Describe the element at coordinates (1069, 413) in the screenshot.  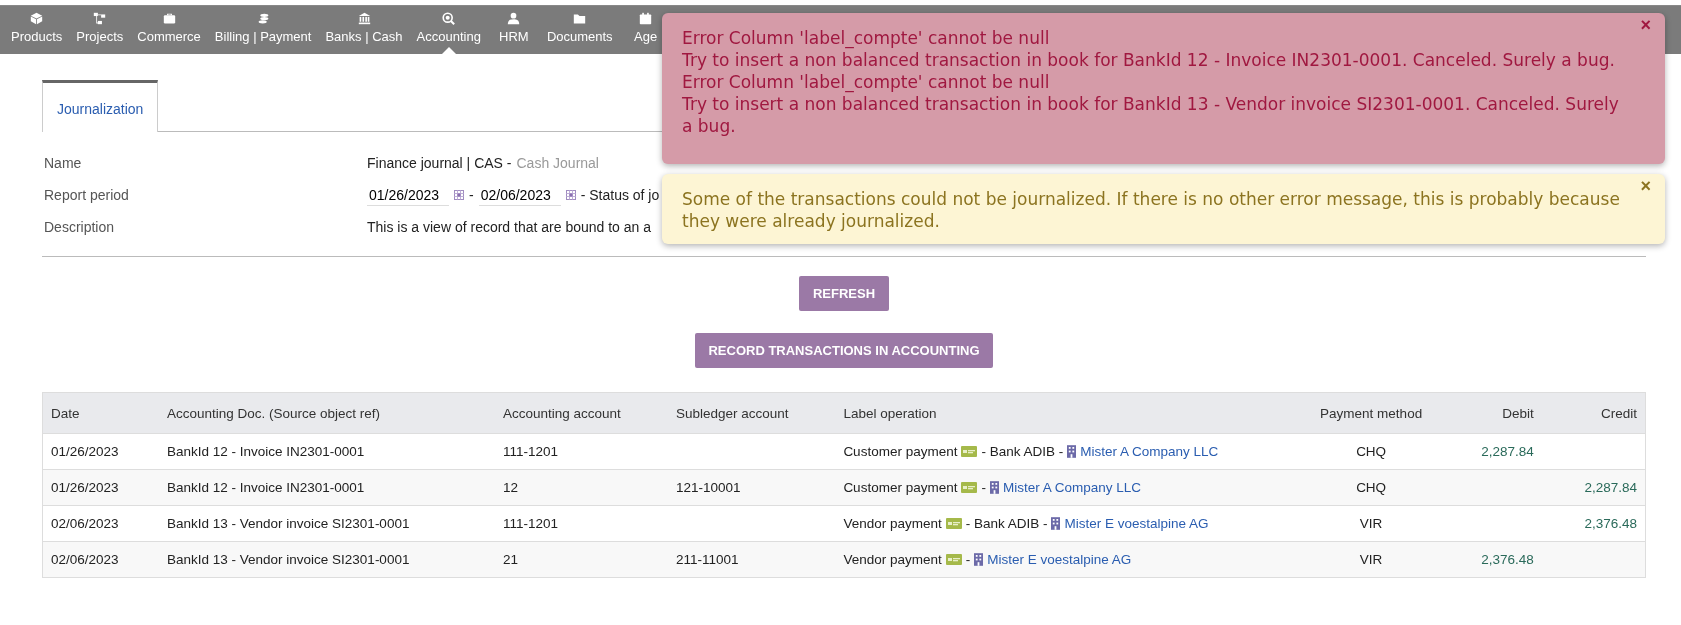
I see `column-header: Label operation` at that location.